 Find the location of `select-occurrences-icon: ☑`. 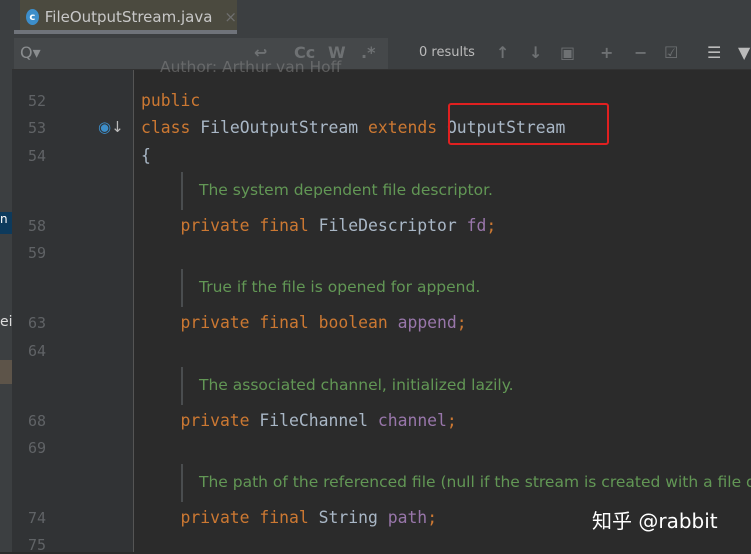

select-occurrences-icon: ☑ is located at coordinates (671, 52).